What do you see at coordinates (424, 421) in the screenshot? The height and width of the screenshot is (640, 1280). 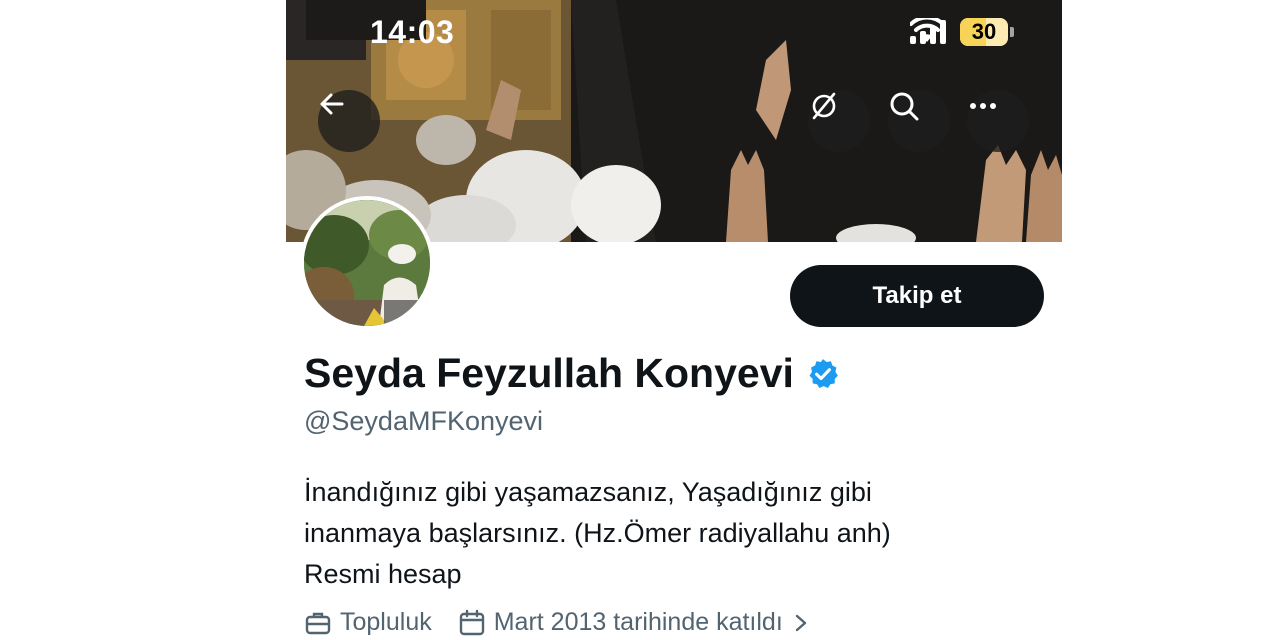 I see `handle: @SeydaMFKonyevi` at bounding box center [424, 421].